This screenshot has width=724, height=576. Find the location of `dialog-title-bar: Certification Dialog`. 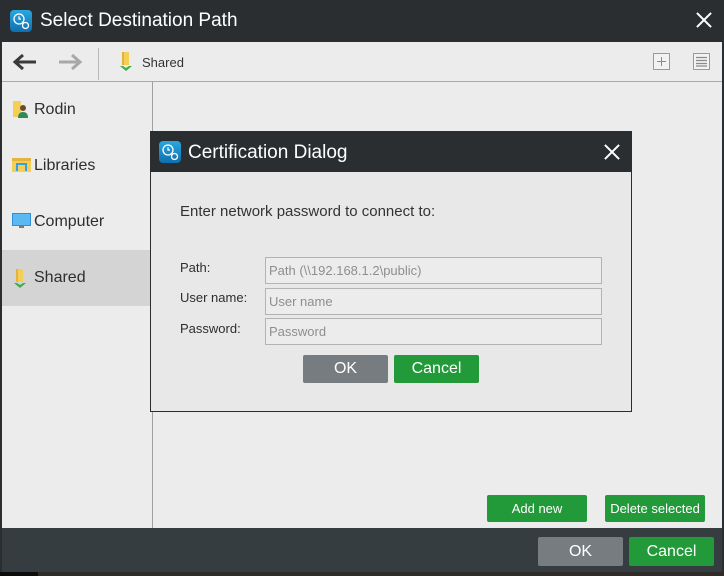

dialog-title-bar: Certification Dialog is located at coordinates (391, 152).